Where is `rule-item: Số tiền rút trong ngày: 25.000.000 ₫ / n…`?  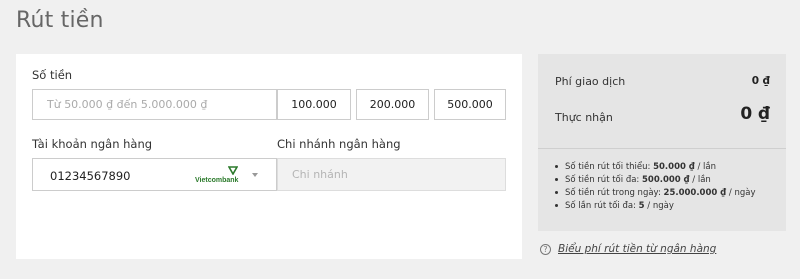 rule-item: Số tiền rút trong ngày: 25.000.000 ₫ / n… is located at coordinates (655, 193).